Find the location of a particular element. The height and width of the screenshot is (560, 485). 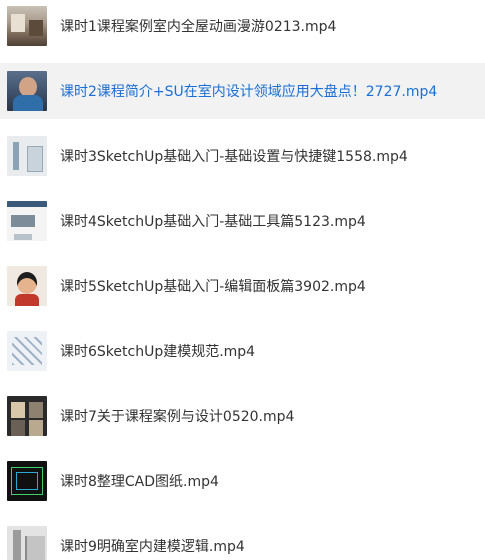

lesson-row-8: 课时8整理CAD图纸.mp4 is located at coordinates (242, 481).